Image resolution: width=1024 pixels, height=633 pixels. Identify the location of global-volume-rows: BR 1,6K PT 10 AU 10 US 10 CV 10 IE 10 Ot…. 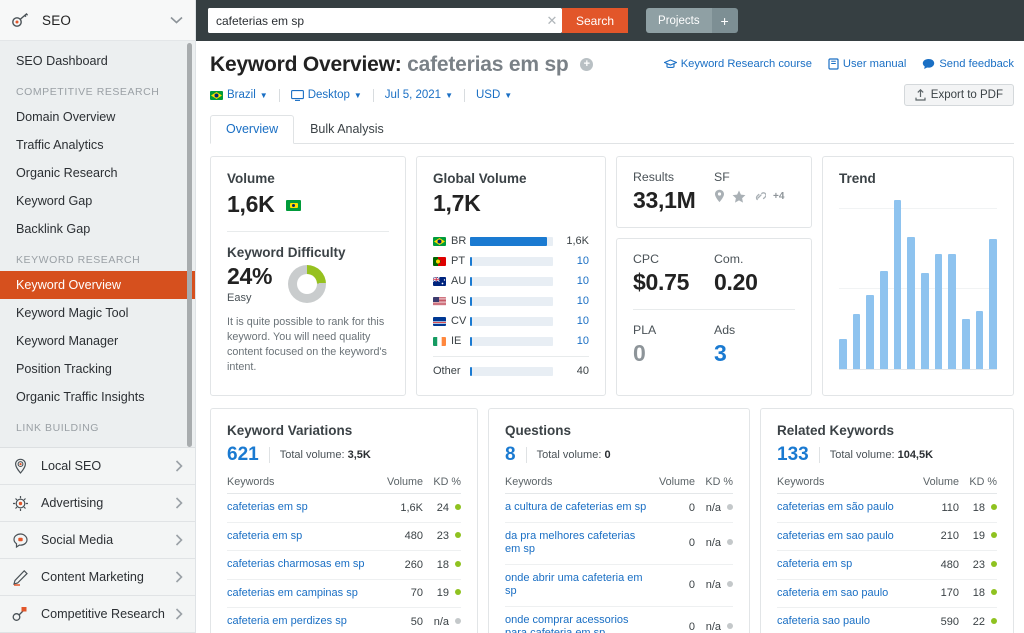
(511, 306).